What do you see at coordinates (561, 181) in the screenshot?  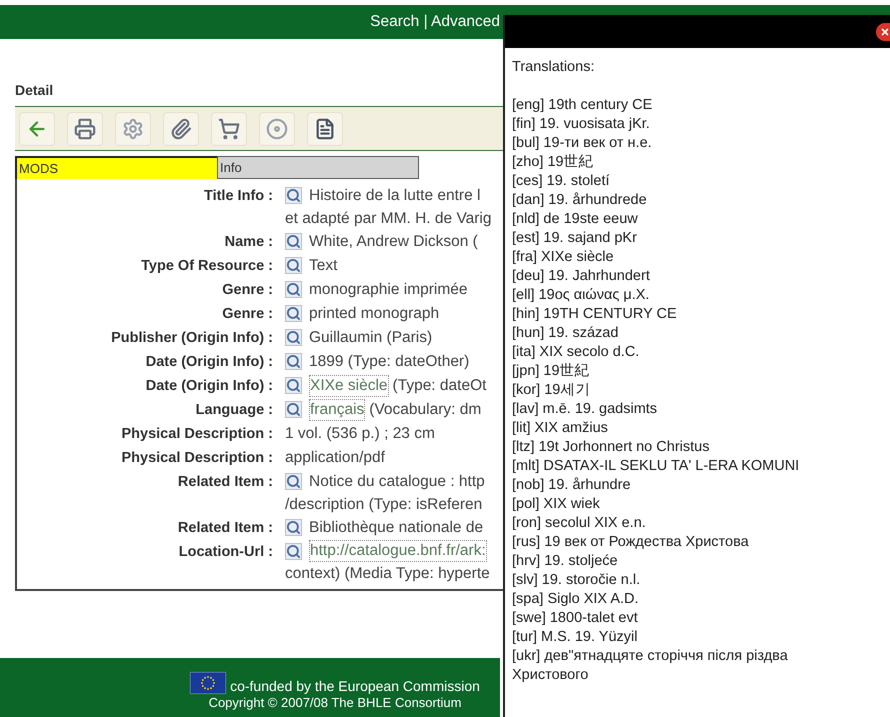 I see `translation-line: [ces] 19. století` at bounding box center [561, 181].